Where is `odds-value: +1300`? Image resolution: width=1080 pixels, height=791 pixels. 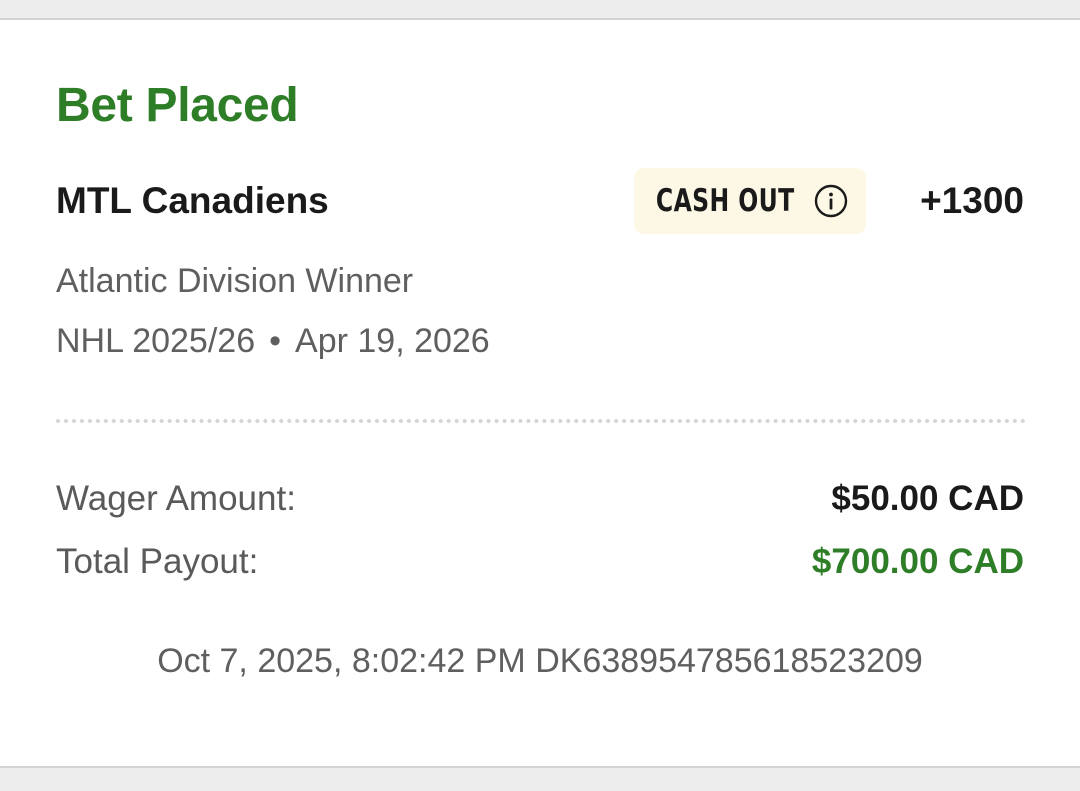 odds-value: +1300 is located at coordinates (972, 200).